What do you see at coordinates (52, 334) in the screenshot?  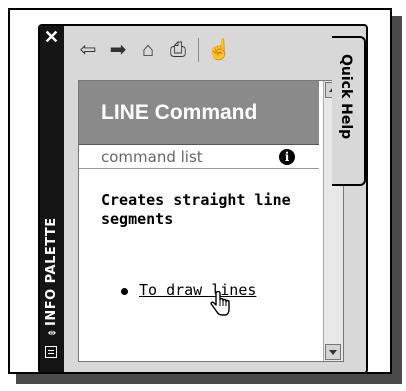 I see `auto-hide-icon: ⇹` at bounding box center [52, 334].